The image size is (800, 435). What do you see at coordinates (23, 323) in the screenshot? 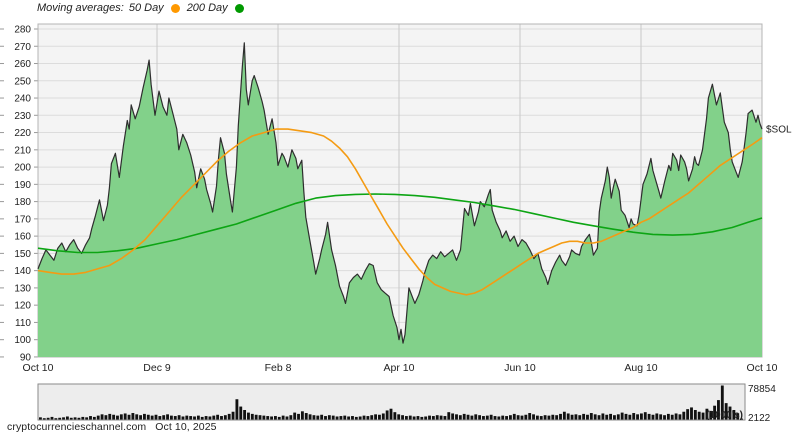
I see `y-axis-label: 110` at bounding box center [23, 323].